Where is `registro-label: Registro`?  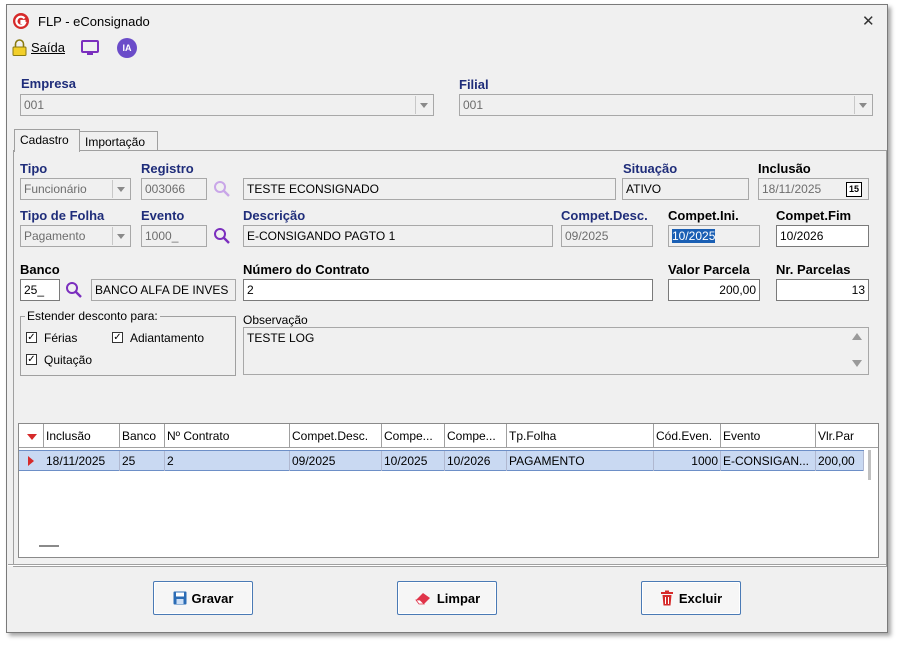 registro-label: Registro is located at coordinates (167, 168).